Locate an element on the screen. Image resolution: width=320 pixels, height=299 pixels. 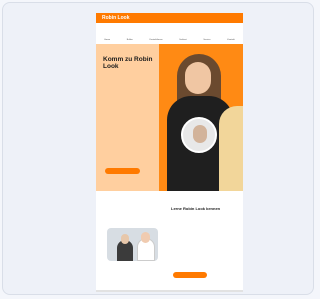
hero-title: Komm zu Robin Look is located at coordinates (128, 63).